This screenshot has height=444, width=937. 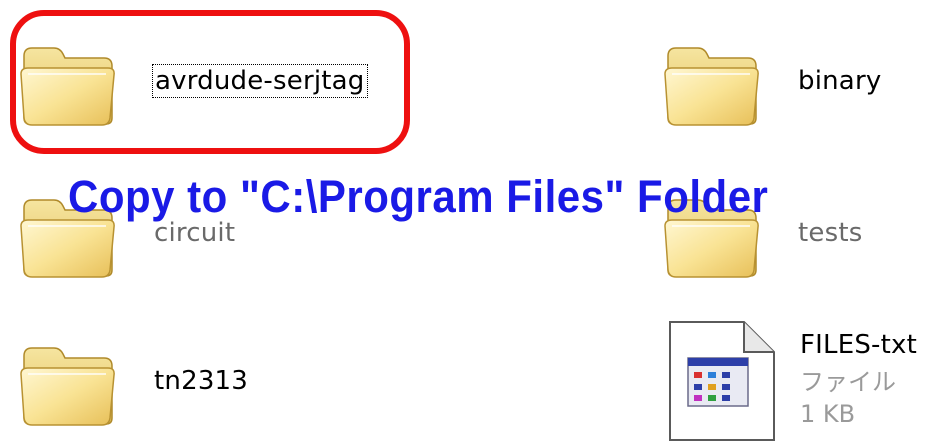 I want to click on file-item-files-txt: FILES-txt ファイル 1 KB, so click(x=800, y=381).